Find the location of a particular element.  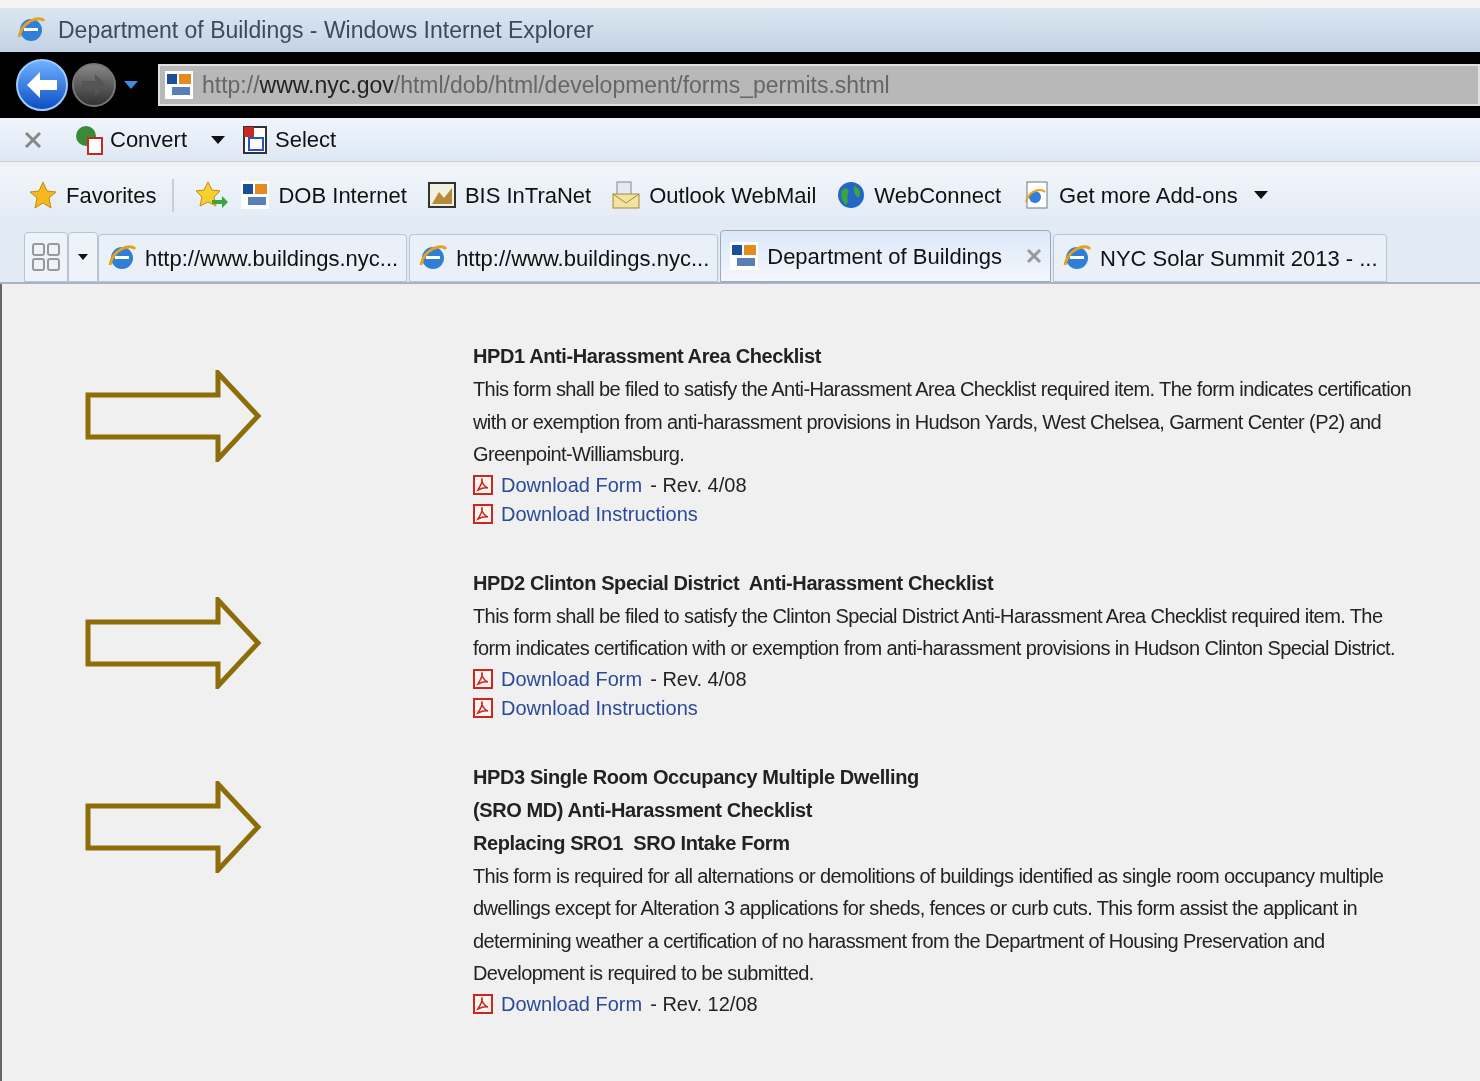

toolbar-button: Select is located at coordinates (289, 139).